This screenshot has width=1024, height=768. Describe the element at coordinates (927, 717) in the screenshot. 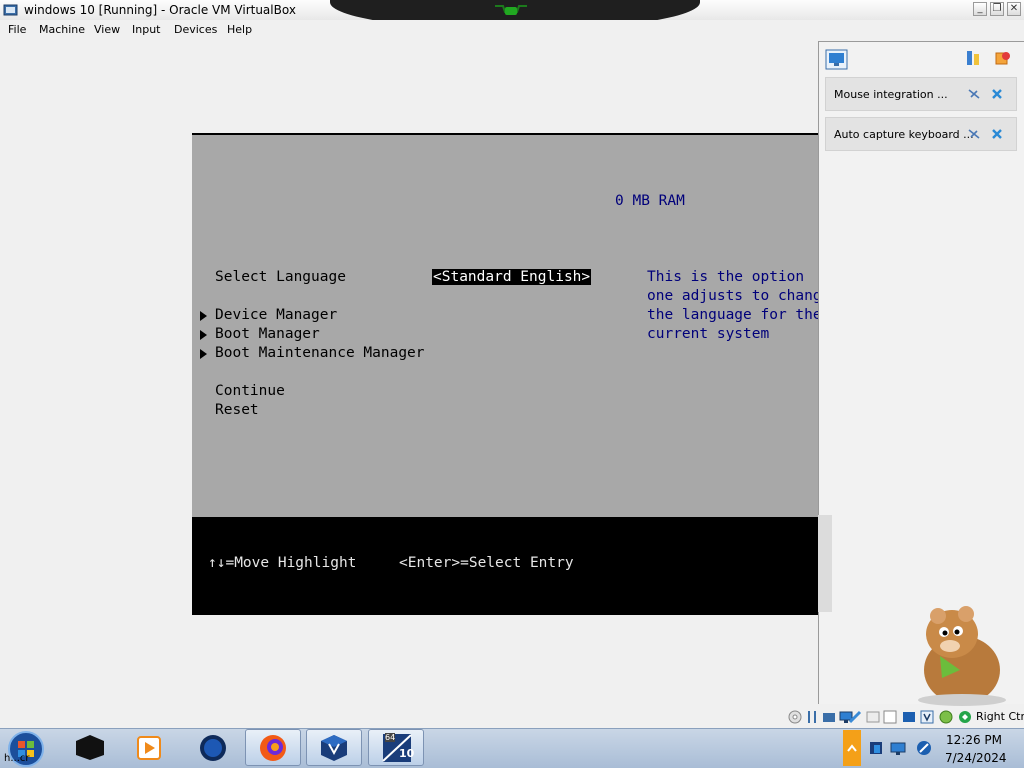

I see `mouse-integration-icon` at that location.